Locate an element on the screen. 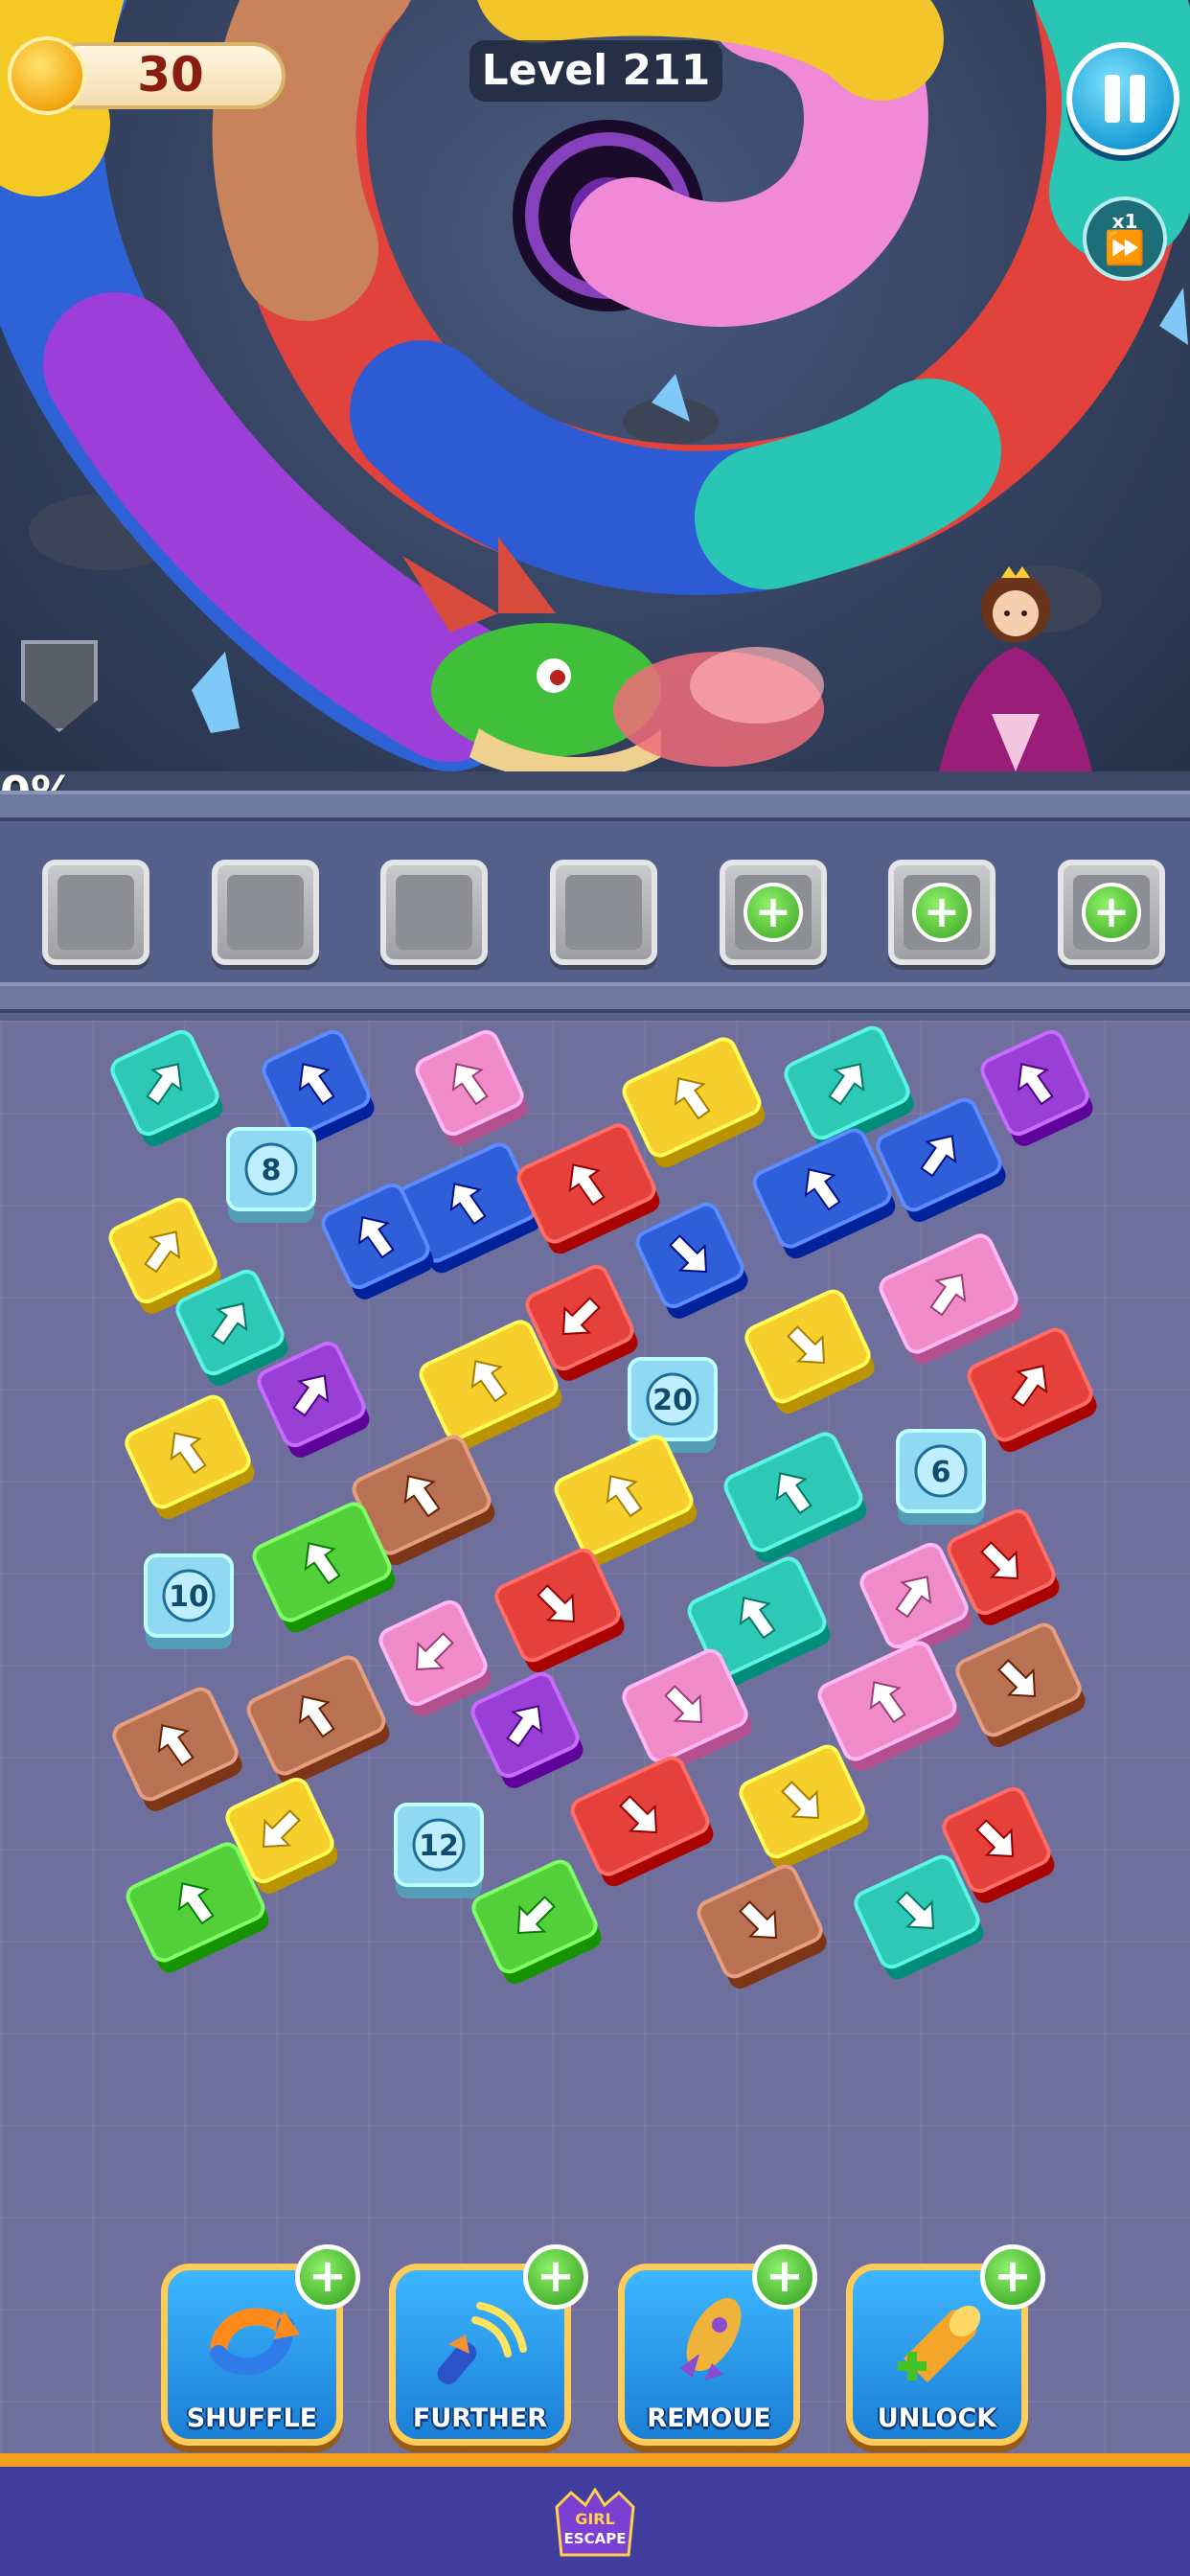 Image resolution: width=1190 pixels, height=2576 pixels. dragon-shield-icon is located at coordinates (60, 686).